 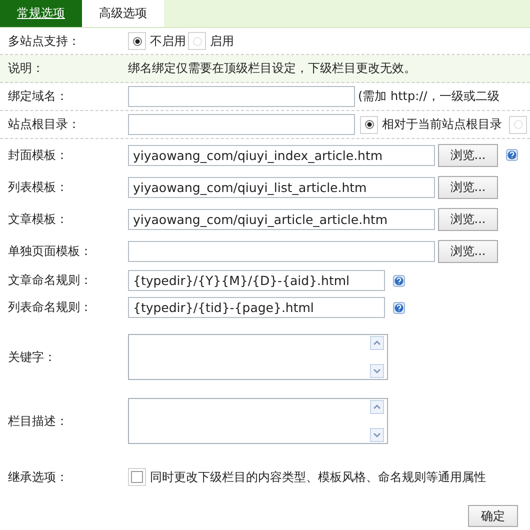 I want to click on radio-label: 相对于当前站点根目录, so click(x=442, y=124).